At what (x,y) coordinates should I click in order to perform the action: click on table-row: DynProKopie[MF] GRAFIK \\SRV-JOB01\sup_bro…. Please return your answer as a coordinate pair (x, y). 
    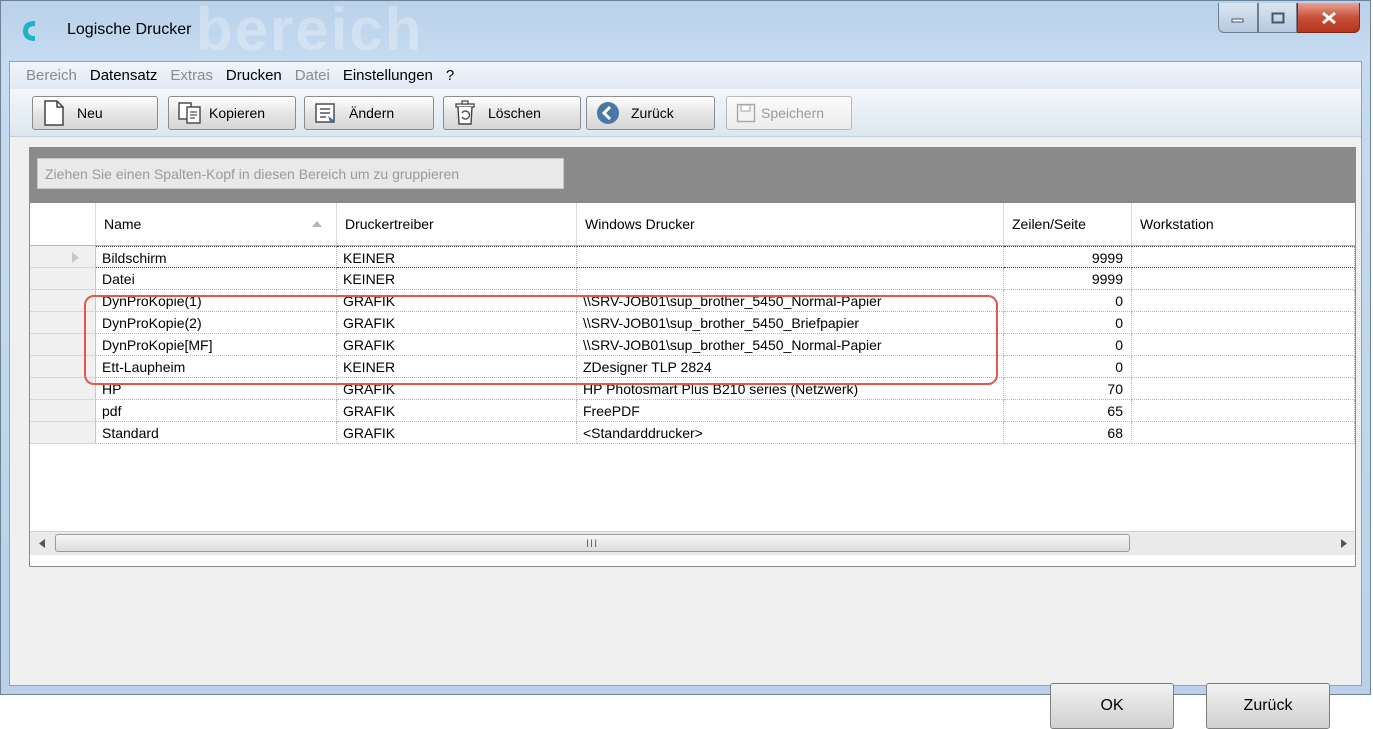
    Looking at the image, I should click on (692, 345).